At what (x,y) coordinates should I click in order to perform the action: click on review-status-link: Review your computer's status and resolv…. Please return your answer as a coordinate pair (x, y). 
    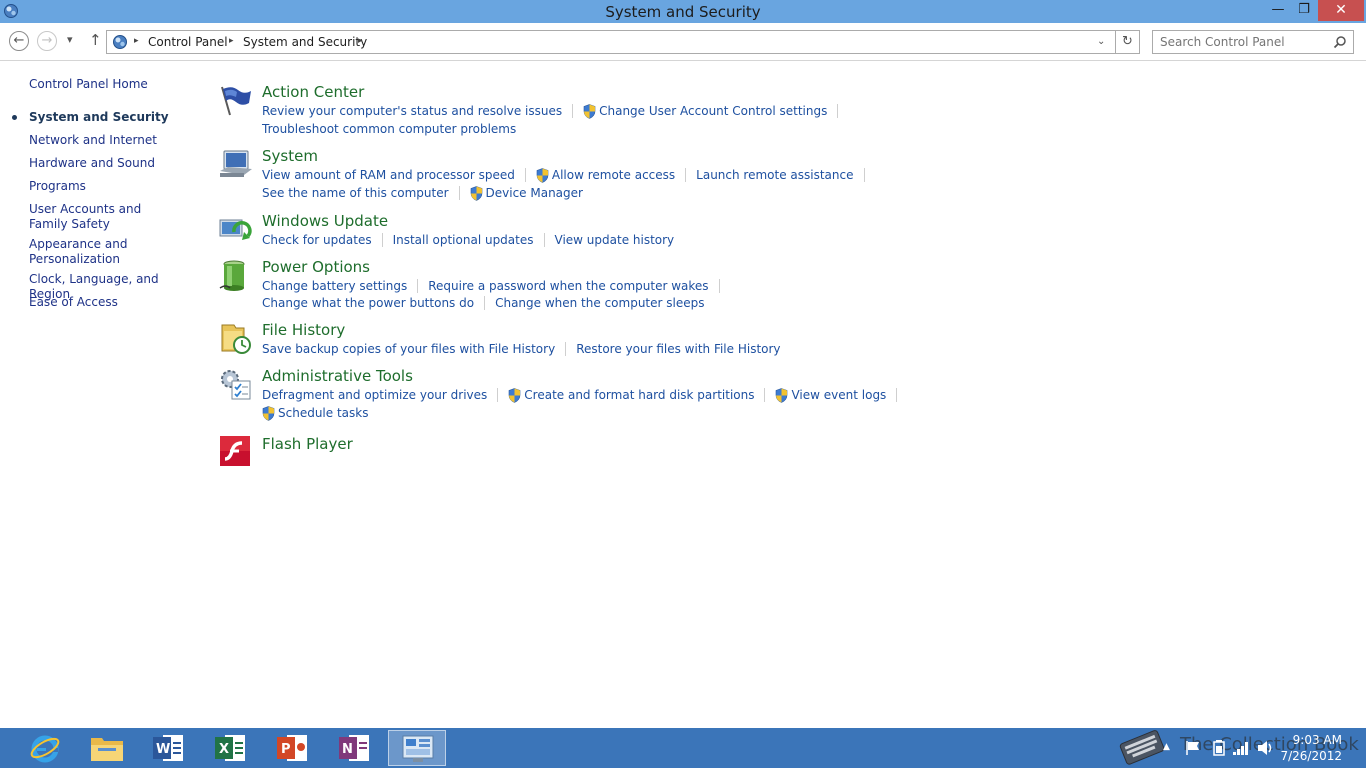
    Looking at the image, I should click on (412, 111).